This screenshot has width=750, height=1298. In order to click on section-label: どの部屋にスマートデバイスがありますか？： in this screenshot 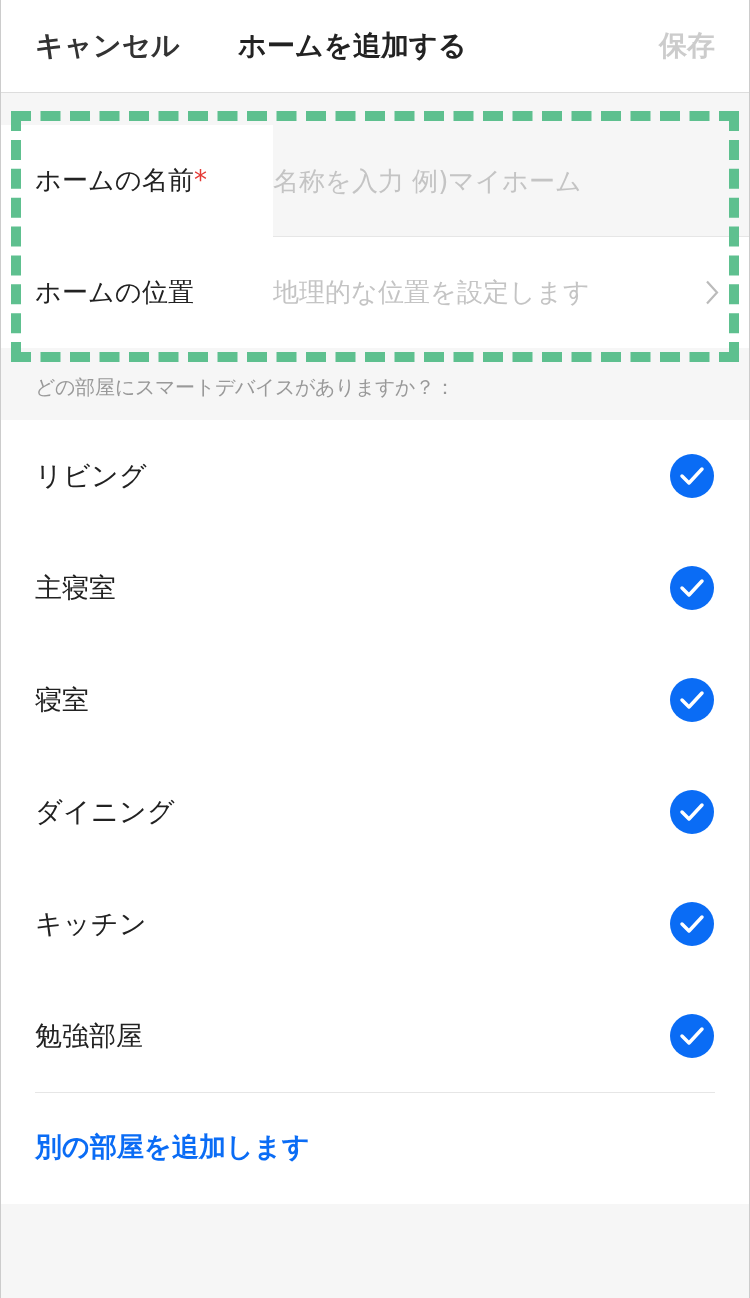, I will do `click(245, 387)`.